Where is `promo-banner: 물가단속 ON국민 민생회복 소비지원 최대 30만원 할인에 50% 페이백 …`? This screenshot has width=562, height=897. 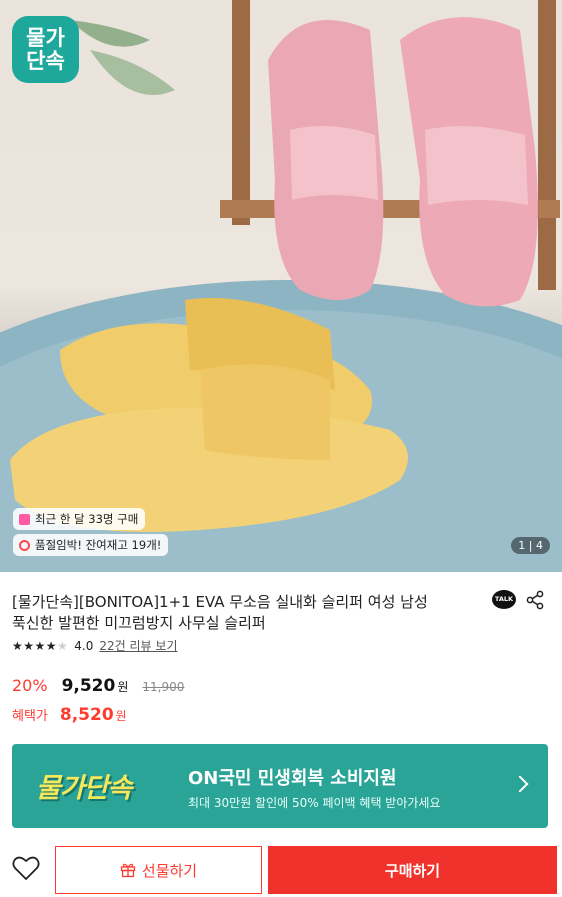
promo-banner: 물가단속 ON국민 민생회복 소비지원 최대 30만원 할인에 50% 페이백 … is located at coordinates (280, 786).